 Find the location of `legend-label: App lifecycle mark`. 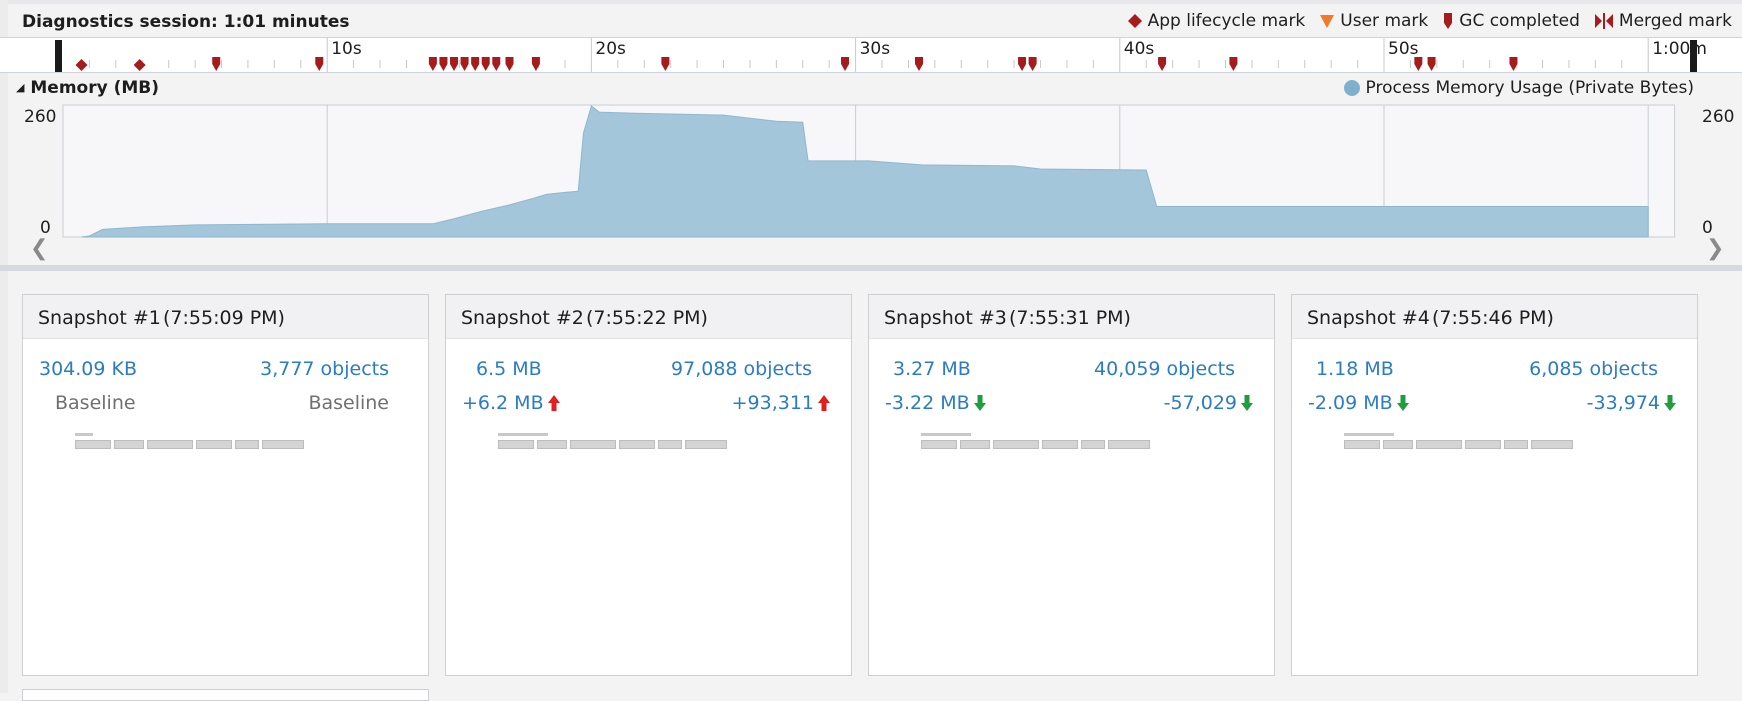

legend-label: App lifecycle mark is located at coordinates (1226, 21).